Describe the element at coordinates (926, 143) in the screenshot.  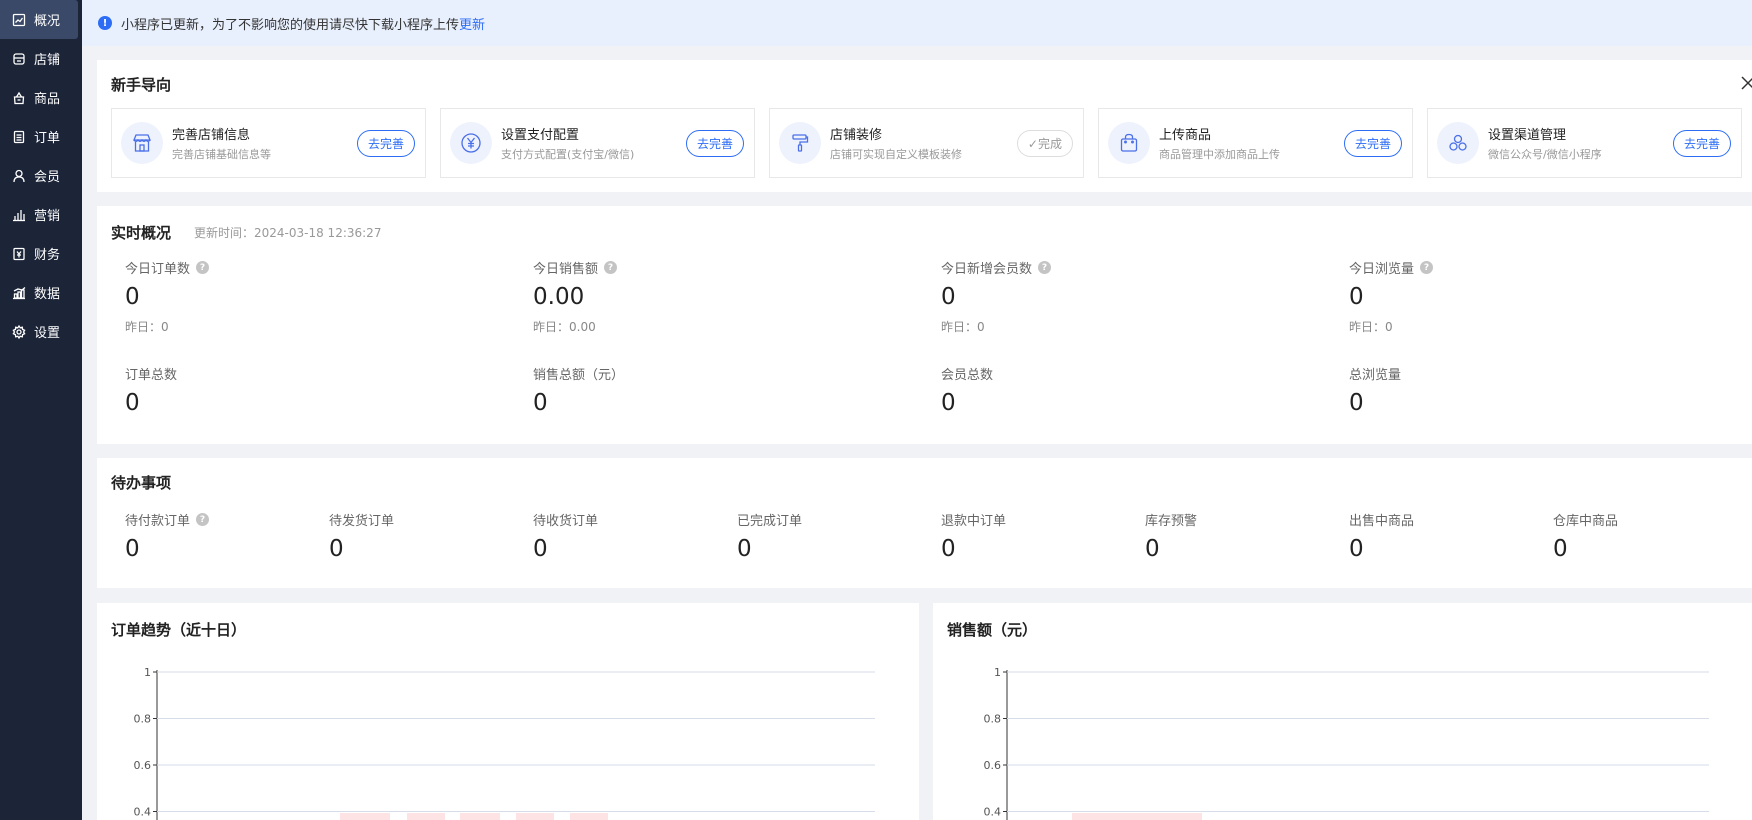
I see `guide-item-decoration: 店铺装修 店铺可实现自定义模板装修 ✓ 完成` at that location.